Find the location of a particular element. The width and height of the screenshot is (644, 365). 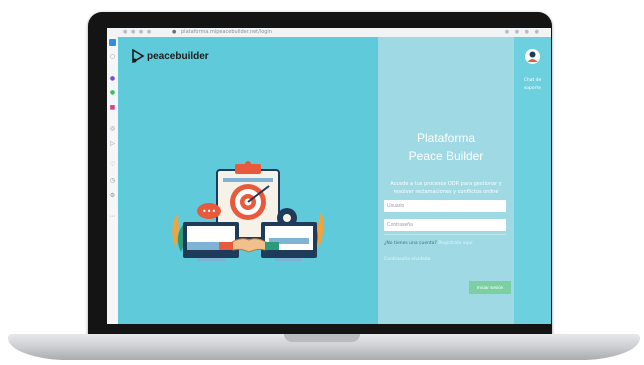

brand-name: peacebuilder is located at coordinates (178, 56).